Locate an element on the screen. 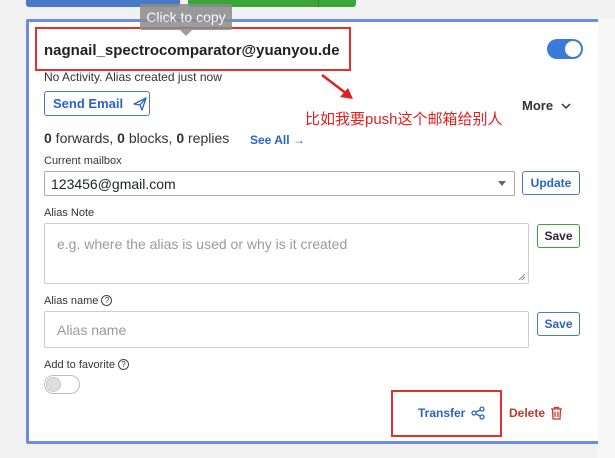  send-email-button: Send Email is located at coordinates (97, 103).